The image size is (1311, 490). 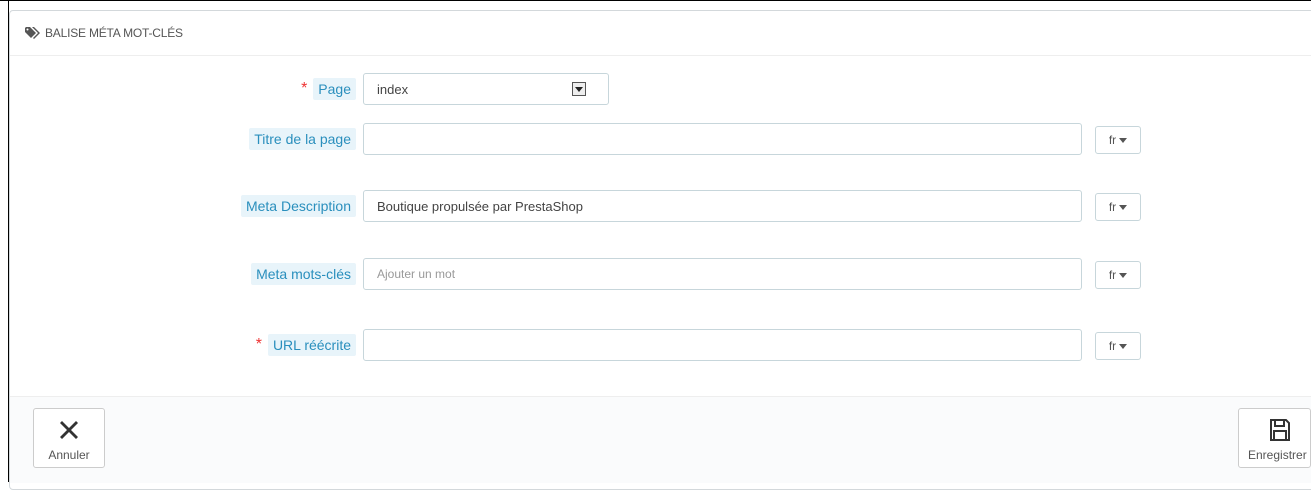 I want to click on url-row: * URL réécrite fr, so click(x=655, y=345).